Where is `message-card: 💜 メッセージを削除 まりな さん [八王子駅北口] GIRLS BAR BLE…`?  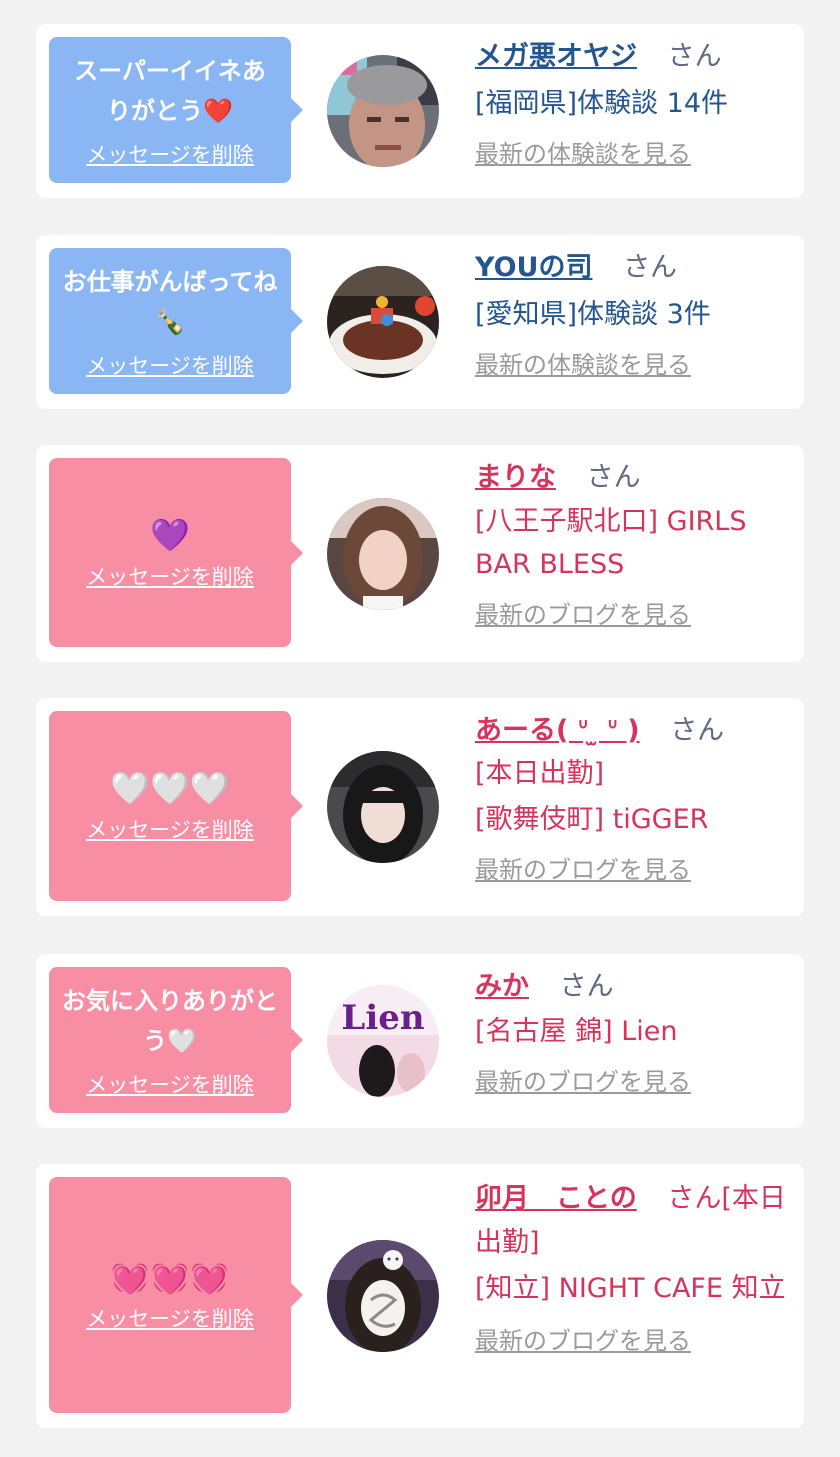 message-card: 💜 メッセージを削除 まりな さん [八王子駅北口] GIRLS BAR BLE… is located at coordinates (420, 553).